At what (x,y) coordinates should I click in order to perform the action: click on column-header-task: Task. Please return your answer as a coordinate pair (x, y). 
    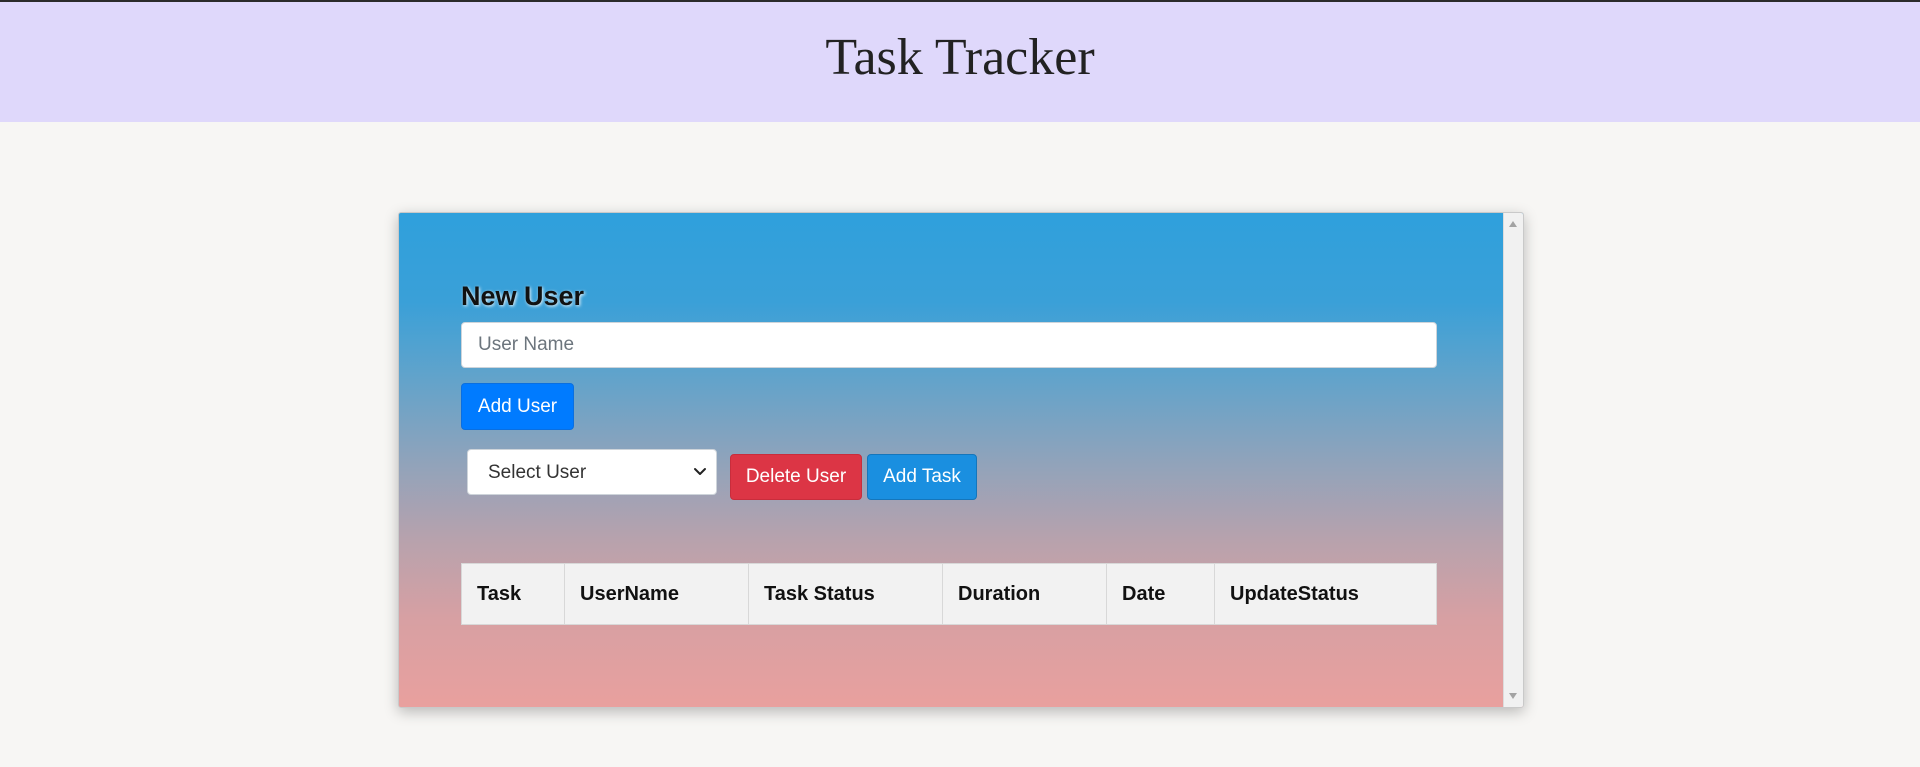
    Looking at the image, I should click on (513, 594).